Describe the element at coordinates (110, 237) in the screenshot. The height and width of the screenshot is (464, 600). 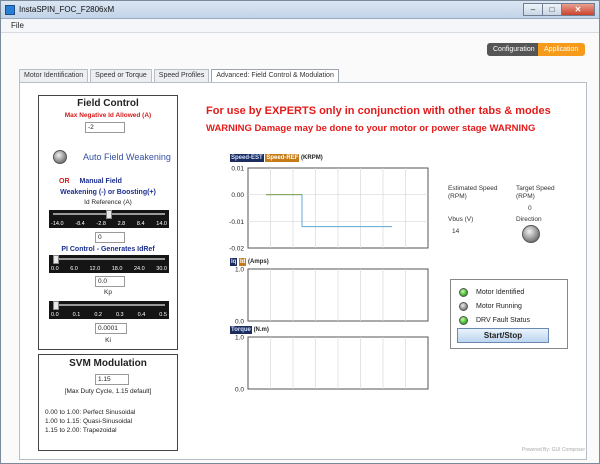
I see `id-reference-input: 0` at that location.